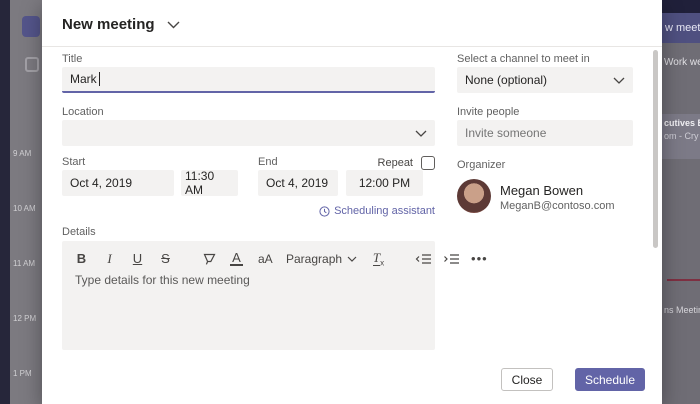  Describe the element at coordinates (31, 26) in the screenshot. I see `dimmed-toolbar-icon` at that location.